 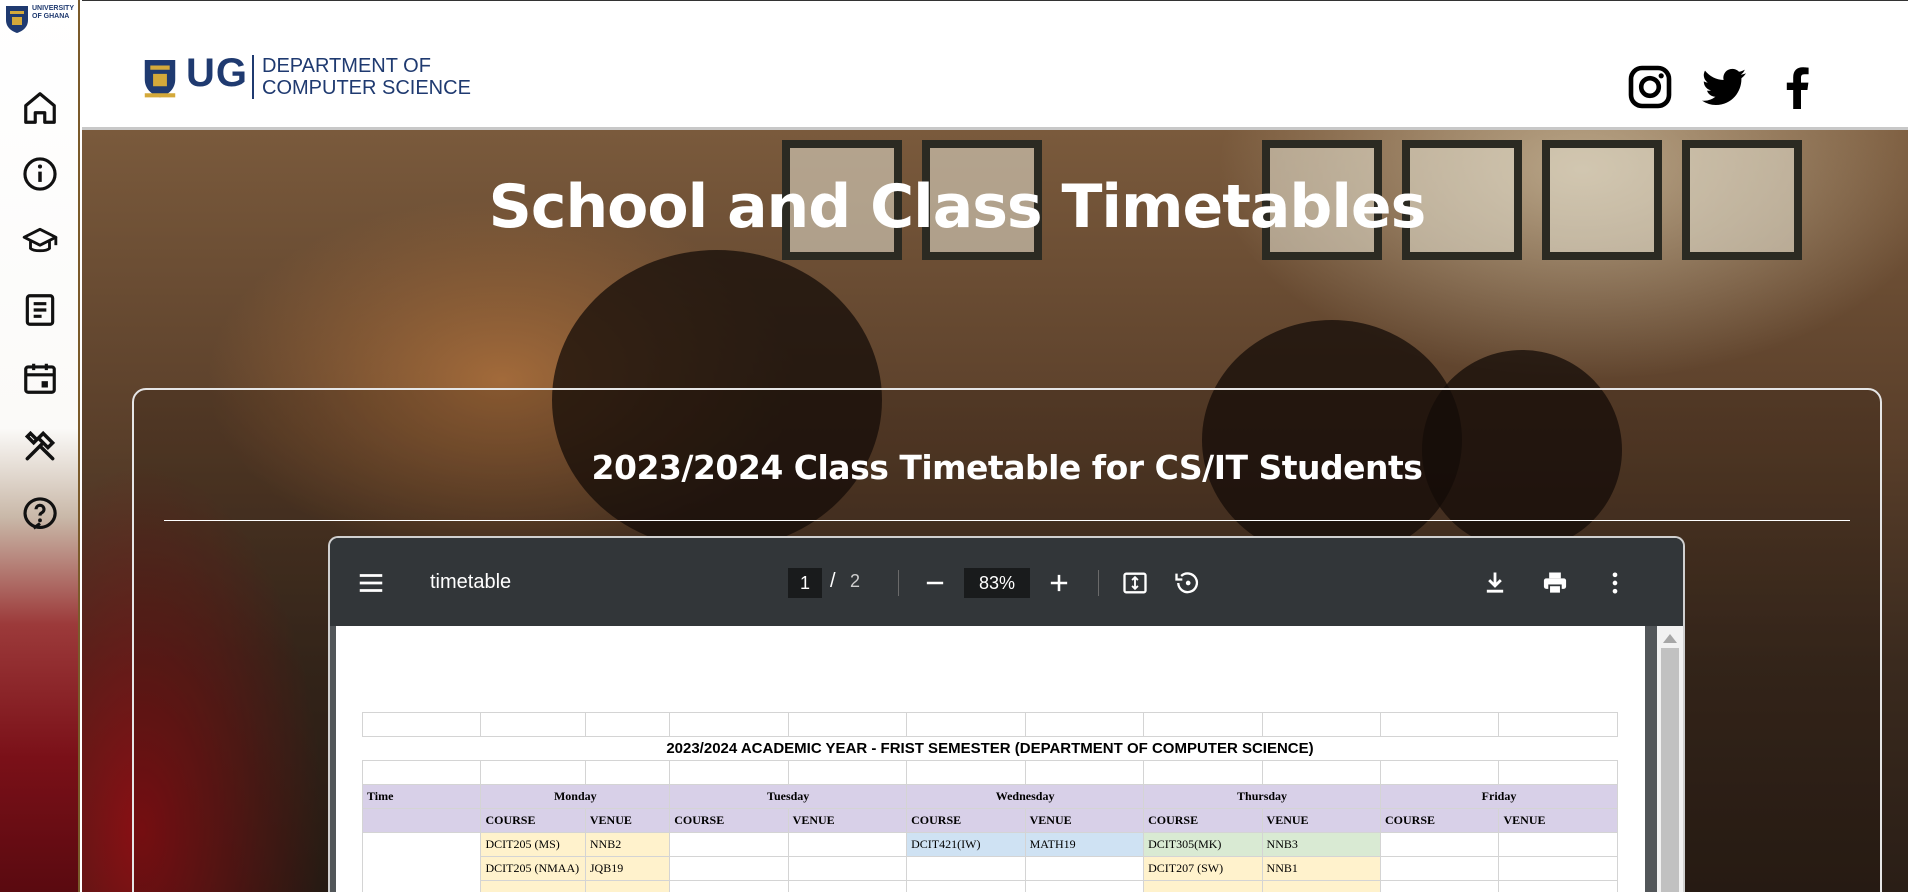 I want to click on table-cell: DCIT421(IW), so click(x=966, y=844).